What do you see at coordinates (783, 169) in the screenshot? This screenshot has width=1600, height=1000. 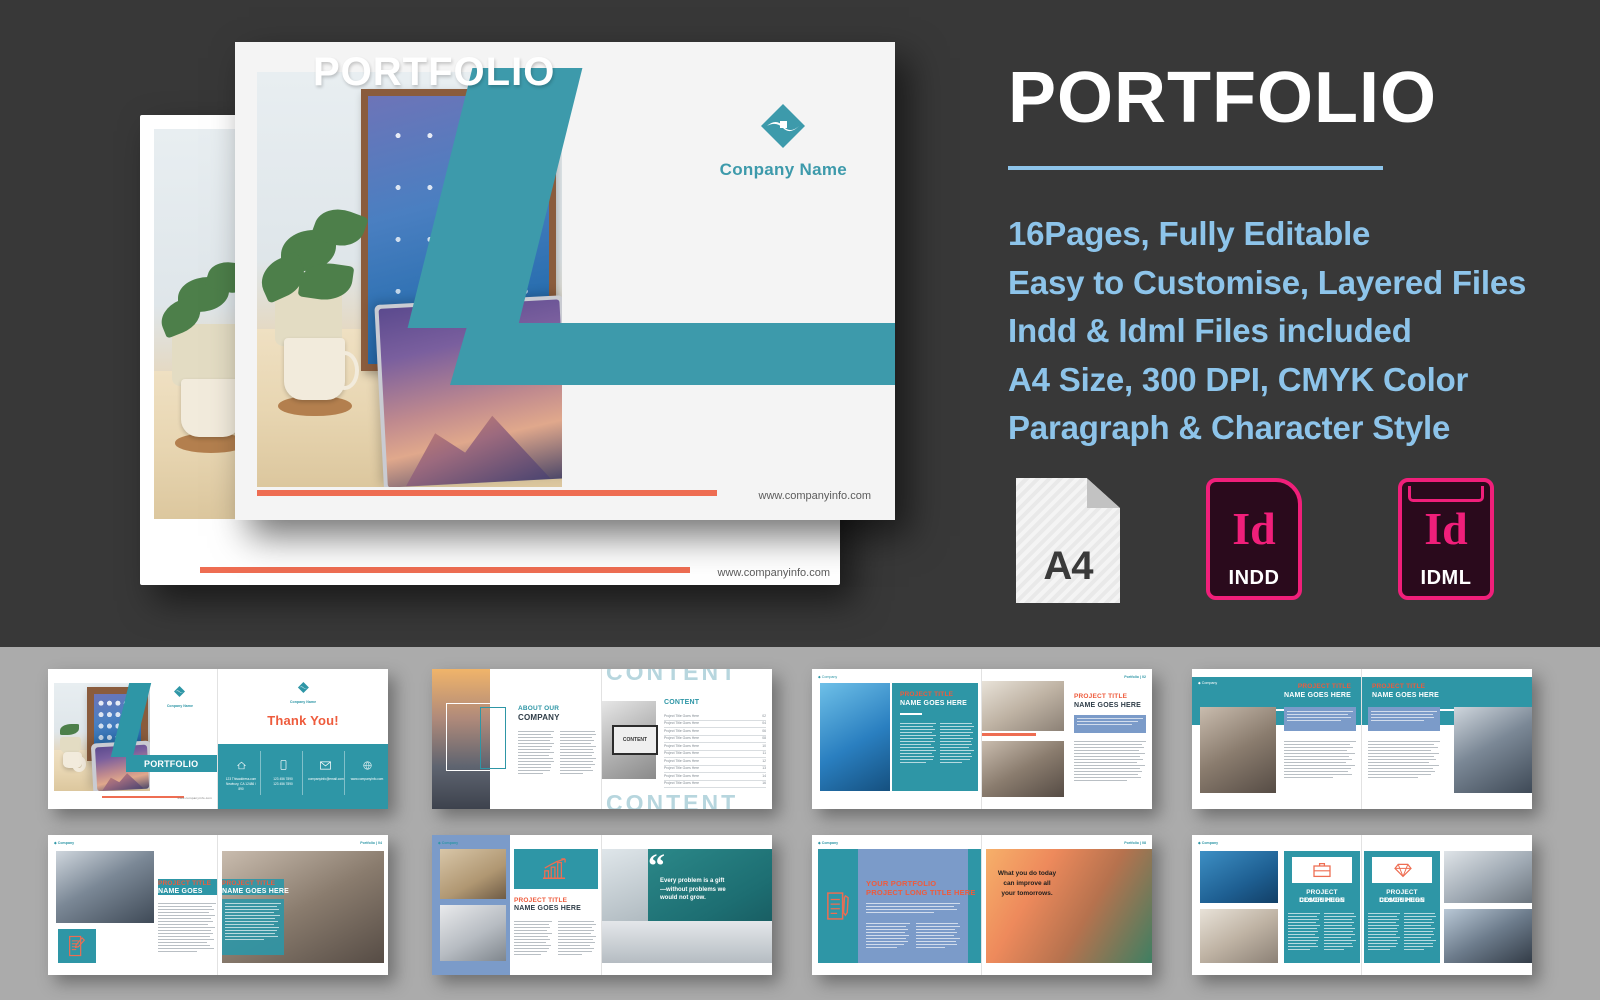 I see `cover-company-name: Conpany Name` at bounding box center [783, 169].